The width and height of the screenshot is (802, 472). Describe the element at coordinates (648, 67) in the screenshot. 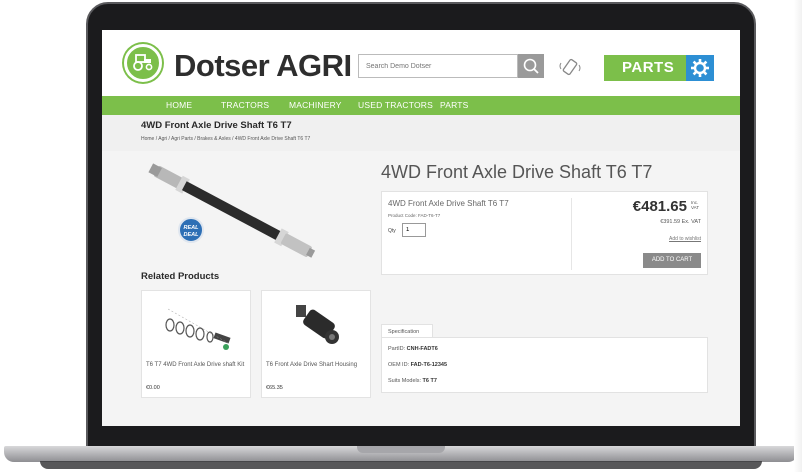

I see `parts-label: PARTS` at that location.